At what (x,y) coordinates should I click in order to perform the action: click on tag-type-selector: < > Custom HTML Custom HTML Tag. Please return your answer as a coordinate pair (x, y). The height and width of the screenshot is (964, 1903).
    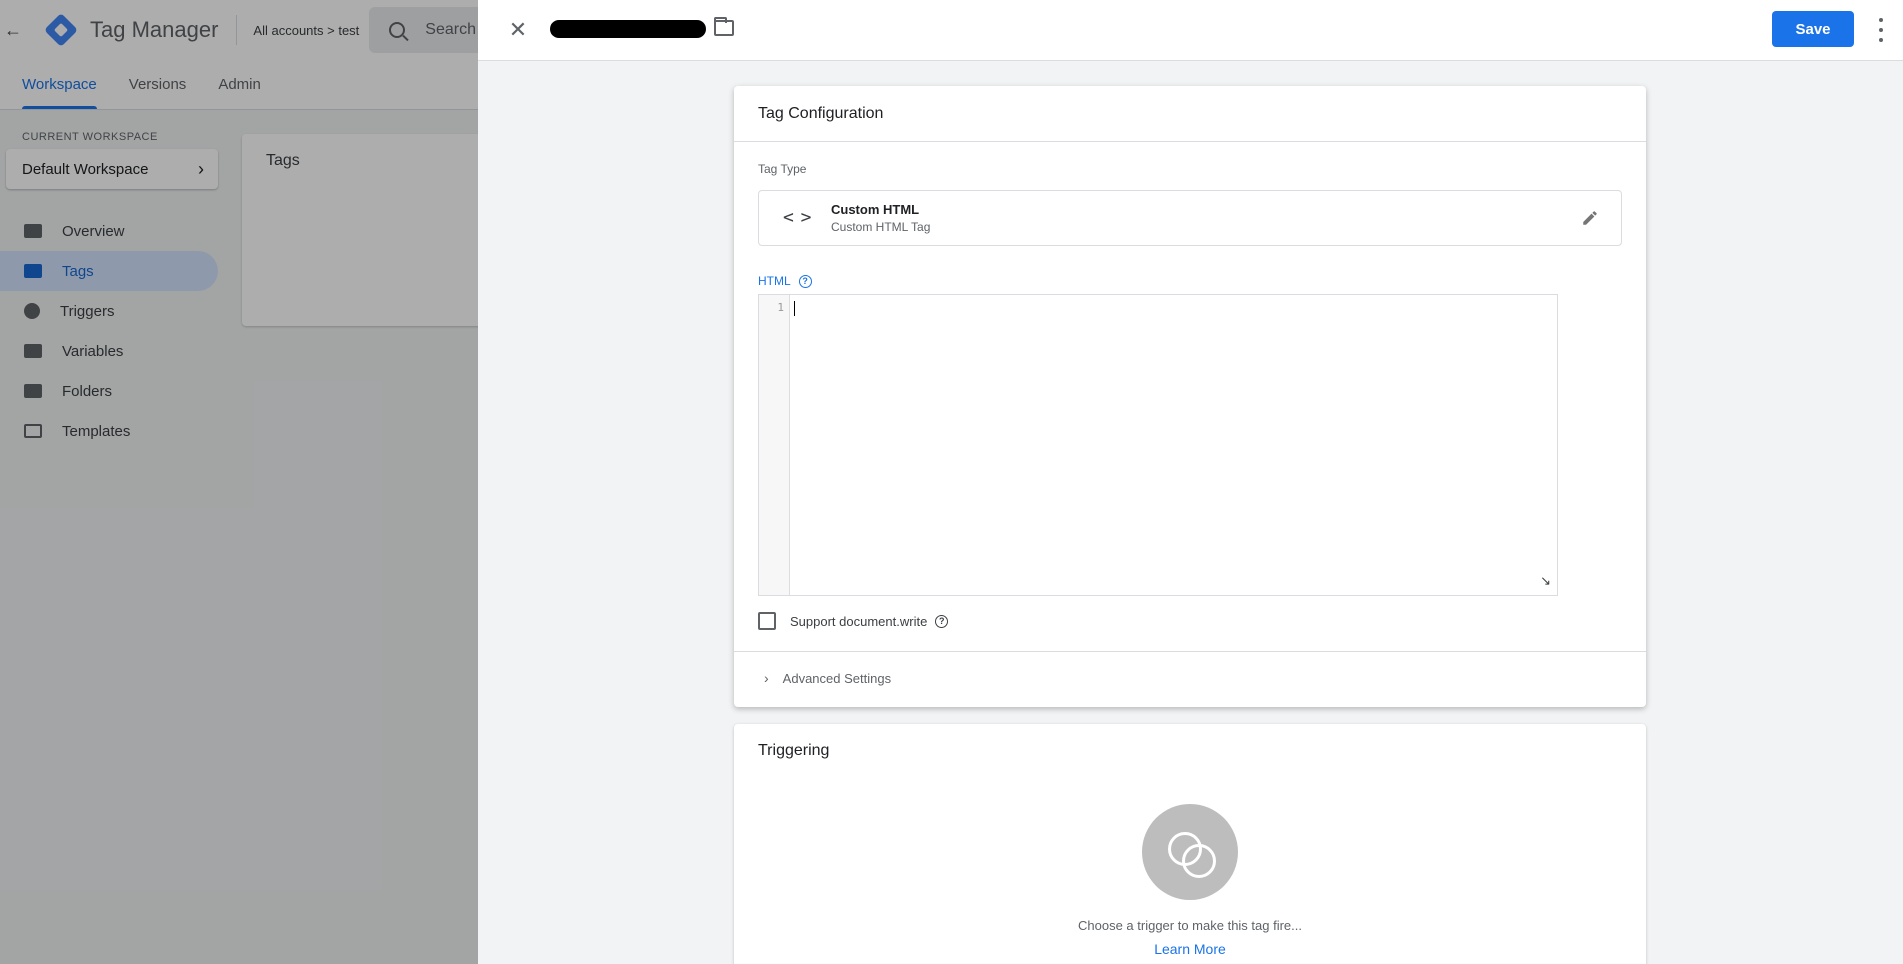
    Looking at the image, I should click on (1190, 218).